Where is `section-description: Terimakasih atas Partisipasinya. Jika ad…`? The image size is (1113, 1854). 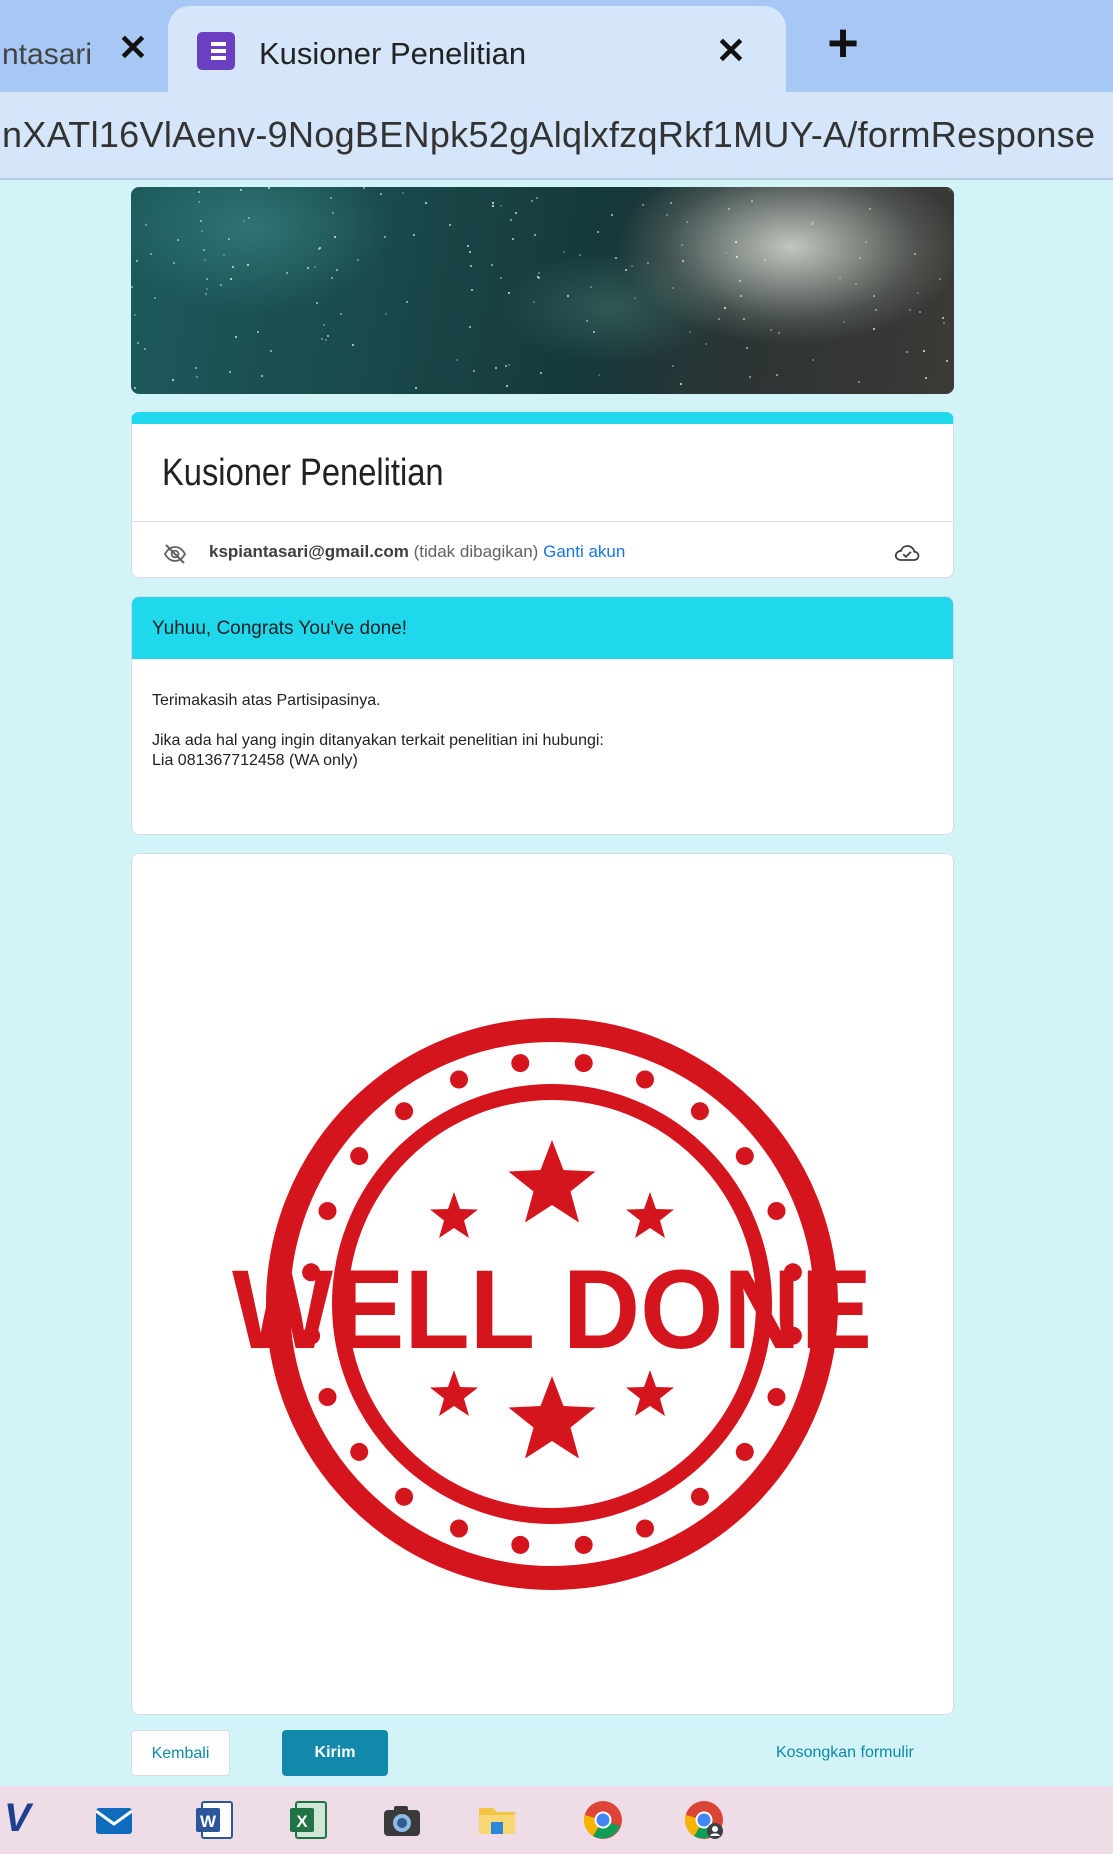 section-description: Terimakasih atas Partisipasinya. Jika ad… is located at coordinates (378, 731).